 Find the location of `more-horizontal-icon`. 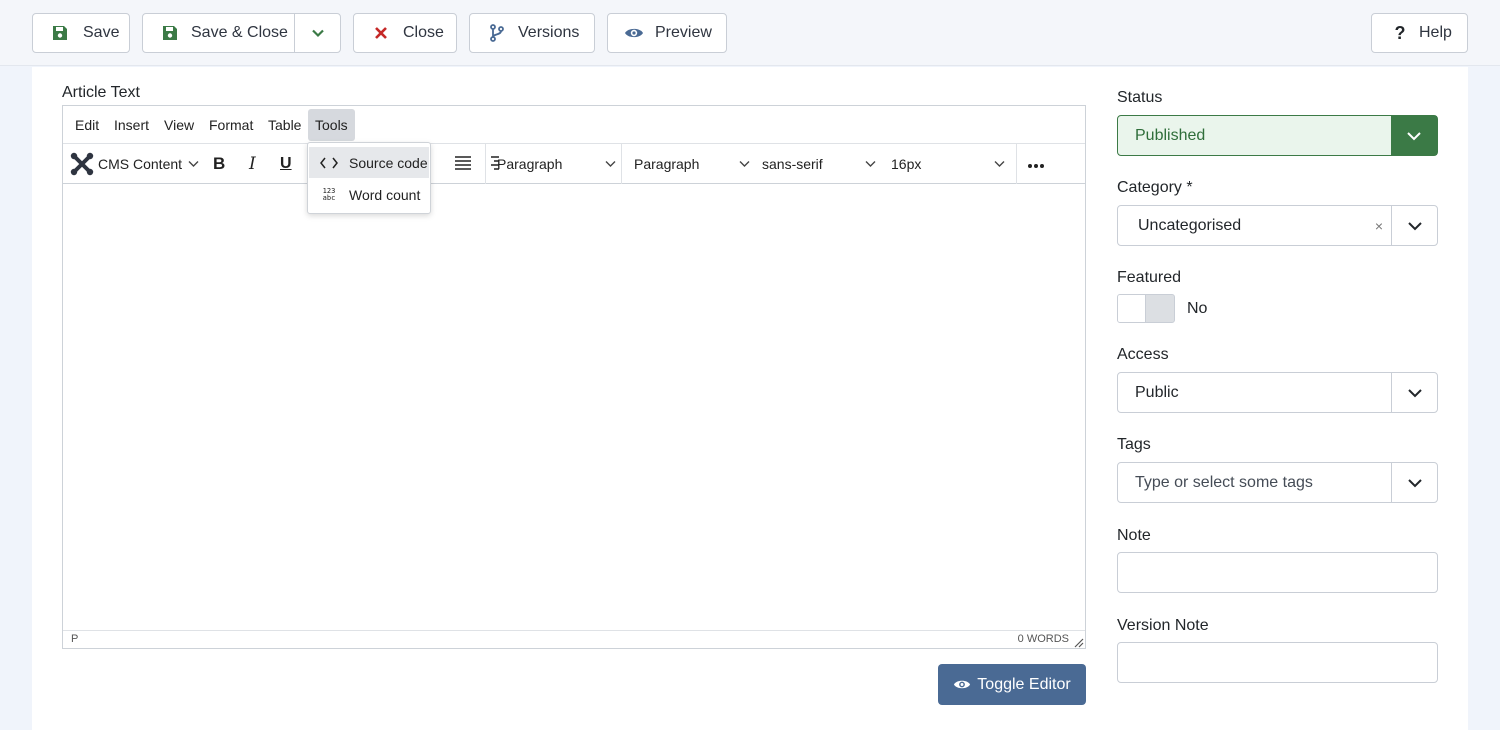

more-horizontal-icon is located at coordinates (1036, 164).